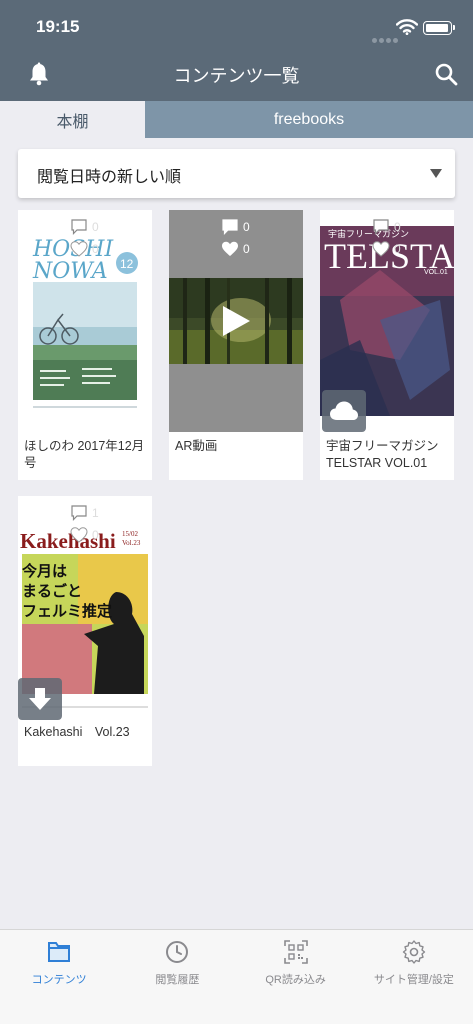 This screenshot has width=473, height=1024. What do you see at coordinates (439, 28) in the screenshot?
I see `battery-icon` at bounding box center [439, 28].